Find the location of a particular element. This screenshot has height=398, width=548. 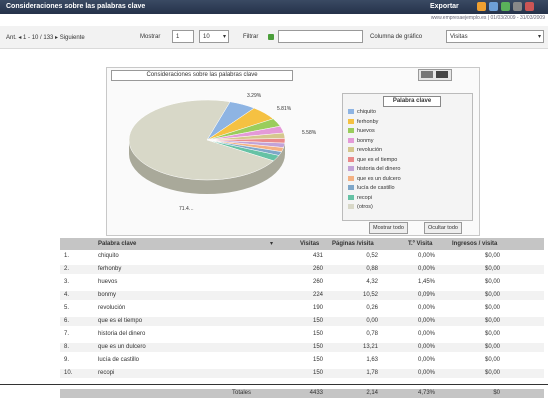

row-number: 5. is located at coordinates (67, 308).